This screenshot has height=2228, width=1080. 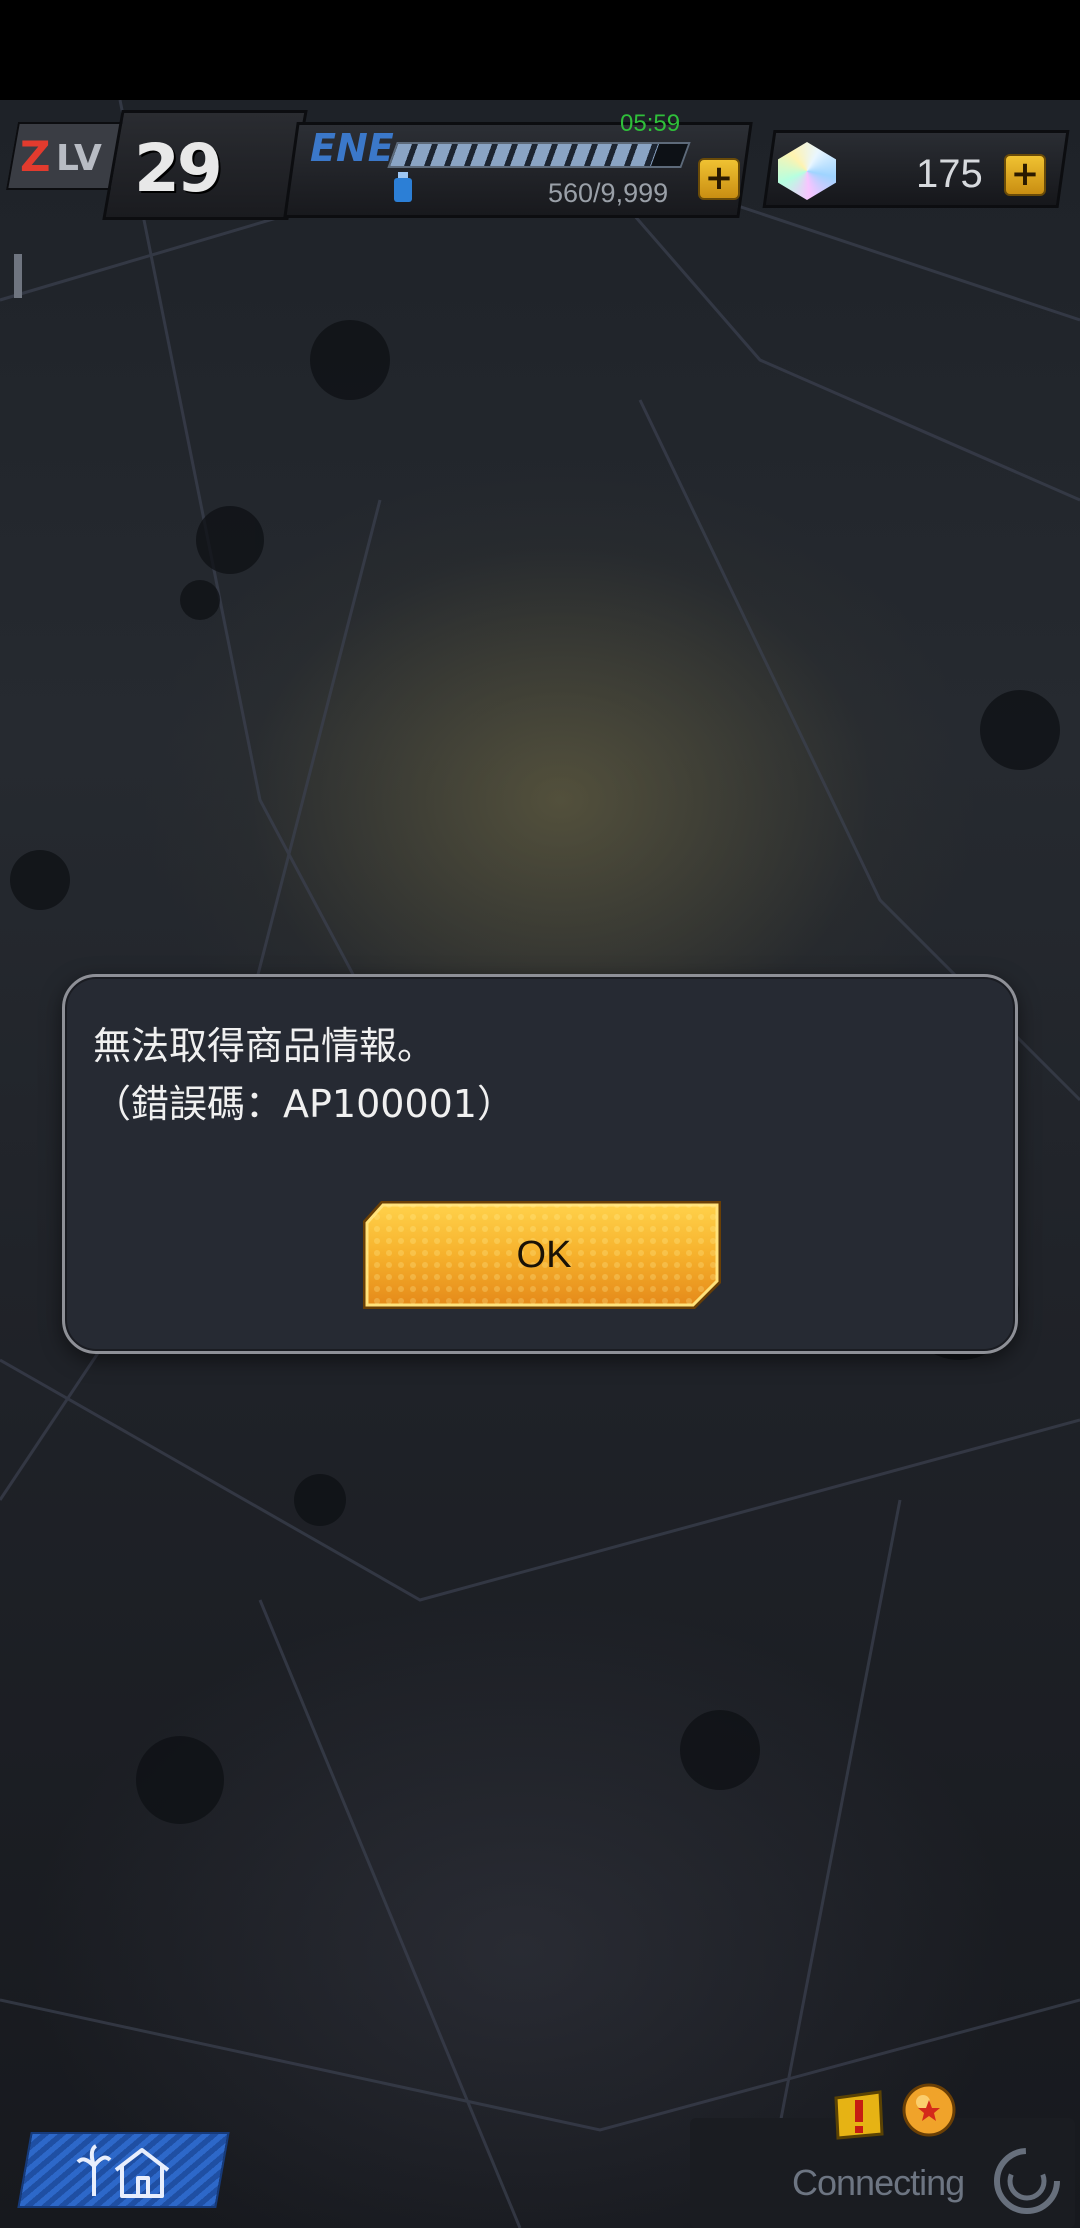 I want to click on home-button, so click(x=122, y=2168).